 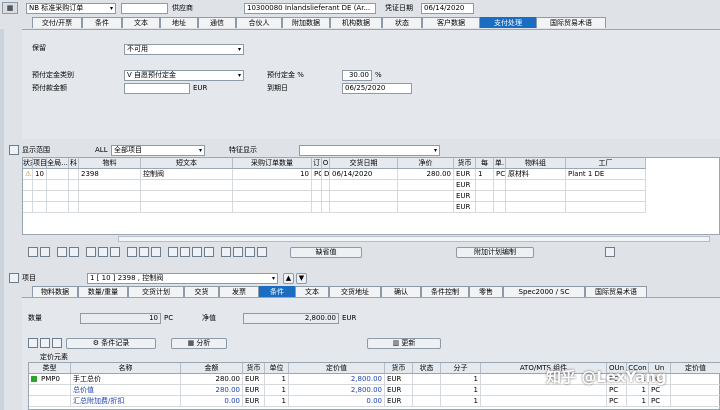 What do you see at coordinates (182, 278) in the screenshot?
I see `item-select: 1 [ 10 ] 2398 , 控制阀 ▾` at bounding box center [182, 278].